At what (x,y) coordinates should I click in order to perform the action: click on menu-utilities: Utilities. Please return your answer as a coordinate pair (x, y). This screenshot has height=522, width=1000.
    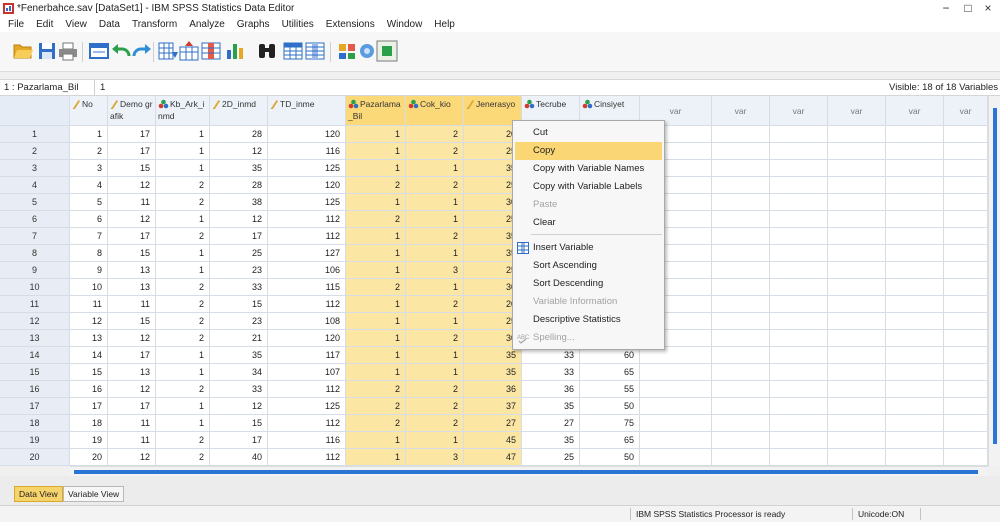
    Looking at the image, I should click on (298, 24).